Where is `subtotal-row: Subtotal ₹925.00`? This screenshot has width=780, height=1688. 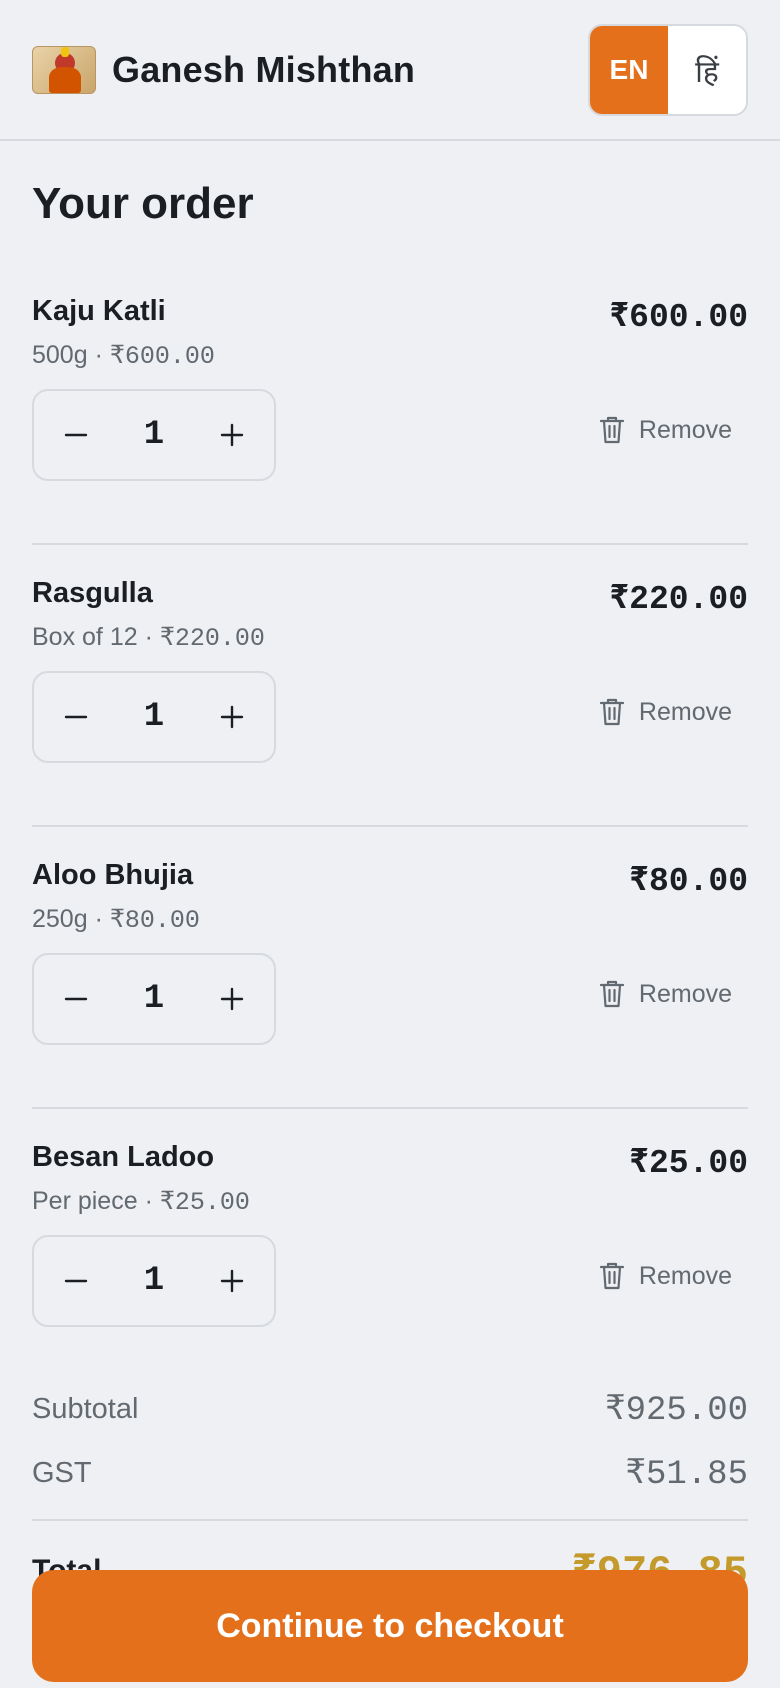 subtotal-row: Subtotal ₹925.00 is located at coordinates (390, 1409).